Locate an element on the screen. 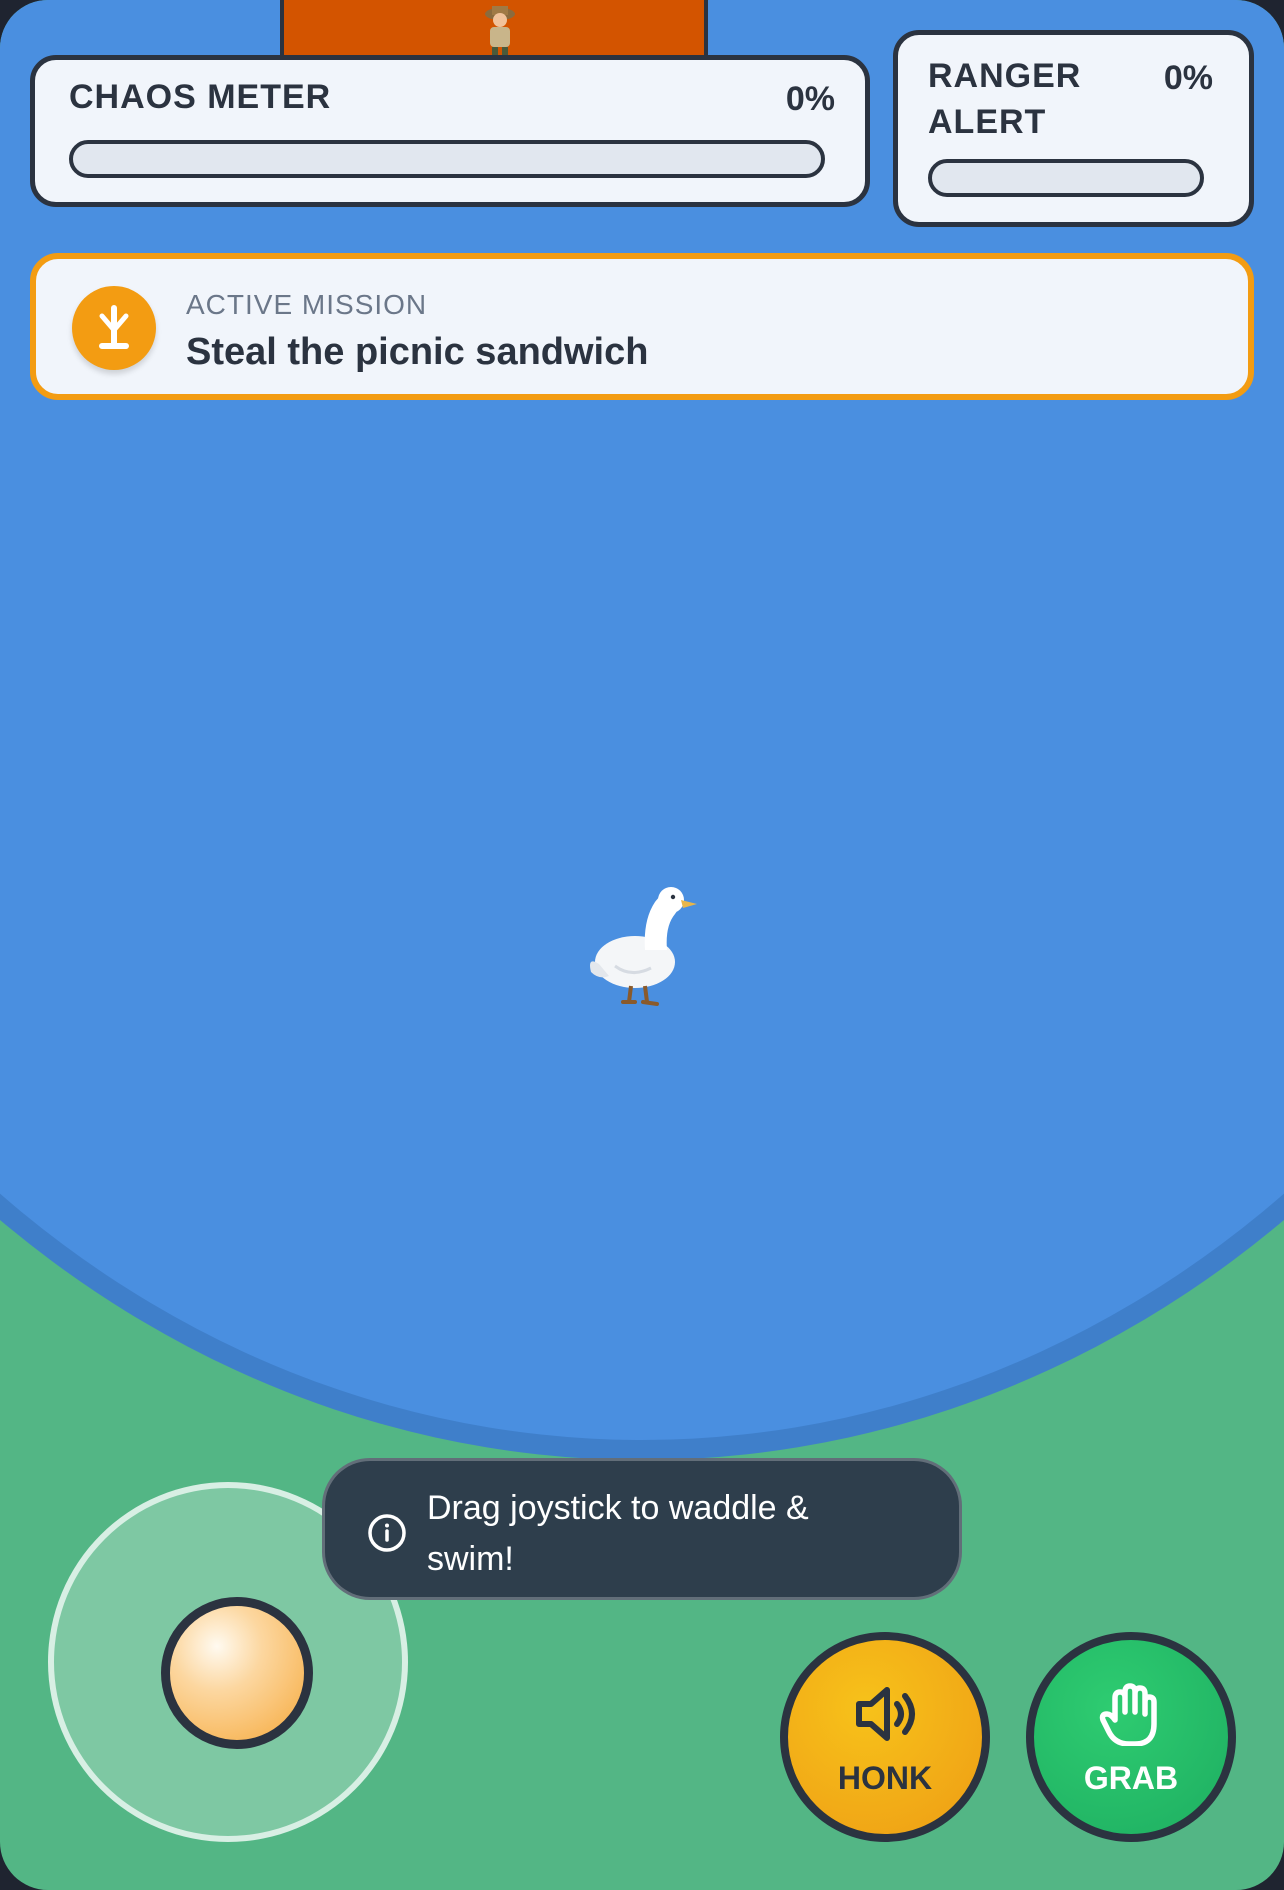  ranger-alert-title: RANGER ALERT is located at coordinates (1005, 99).